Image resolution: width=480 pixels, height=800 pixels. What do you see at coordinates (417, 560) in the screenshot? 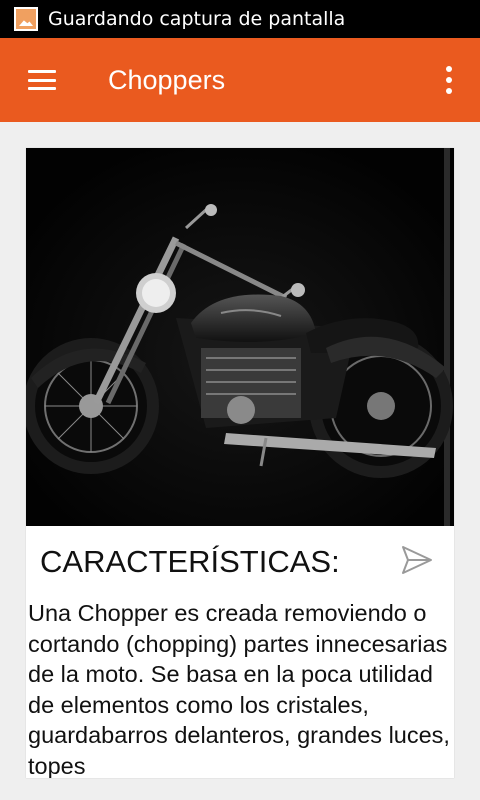
I see `send-icon` at bounding box center [417, 560].